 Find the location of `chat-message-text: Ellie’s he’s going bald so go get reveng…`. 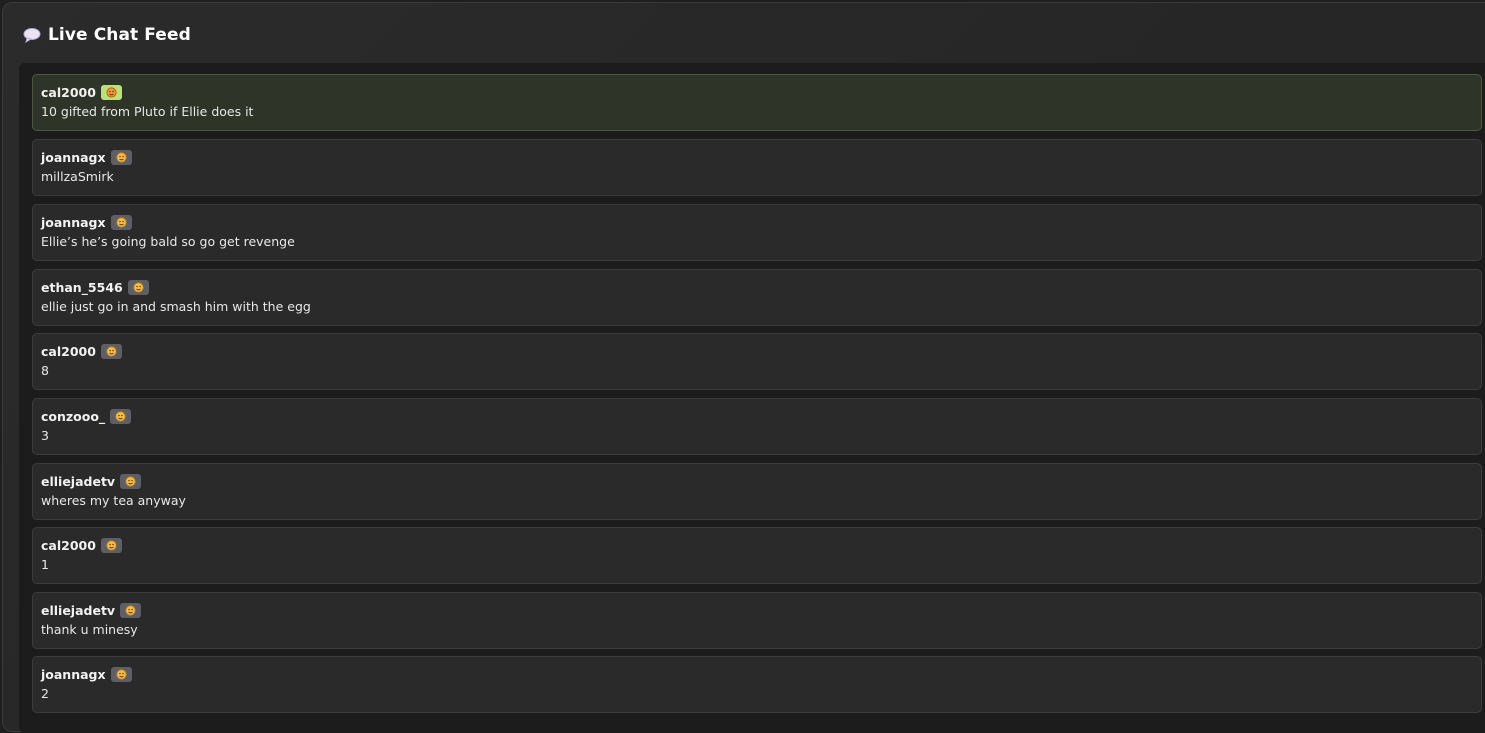

chat-message-text: Ellie’s he’s going bald so go get reveng… is located at coordinates (168, 241).